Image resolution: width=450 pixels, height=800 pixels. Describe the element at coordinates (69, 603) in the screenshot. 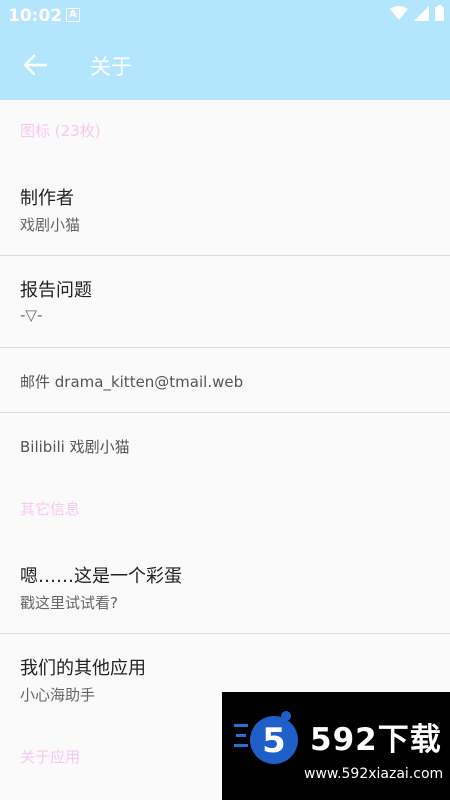

I see `item-subtitle: 戳这里试试看?` at that location.